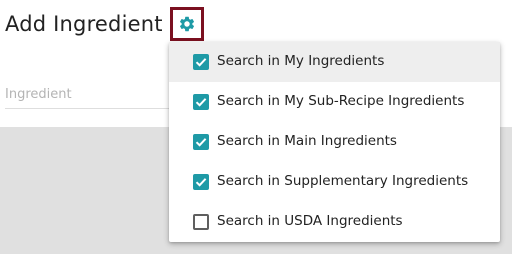 The width and height of the screenshot is (512, 254). I want to click on page-title: Add Ingredient, so click(84, 24).